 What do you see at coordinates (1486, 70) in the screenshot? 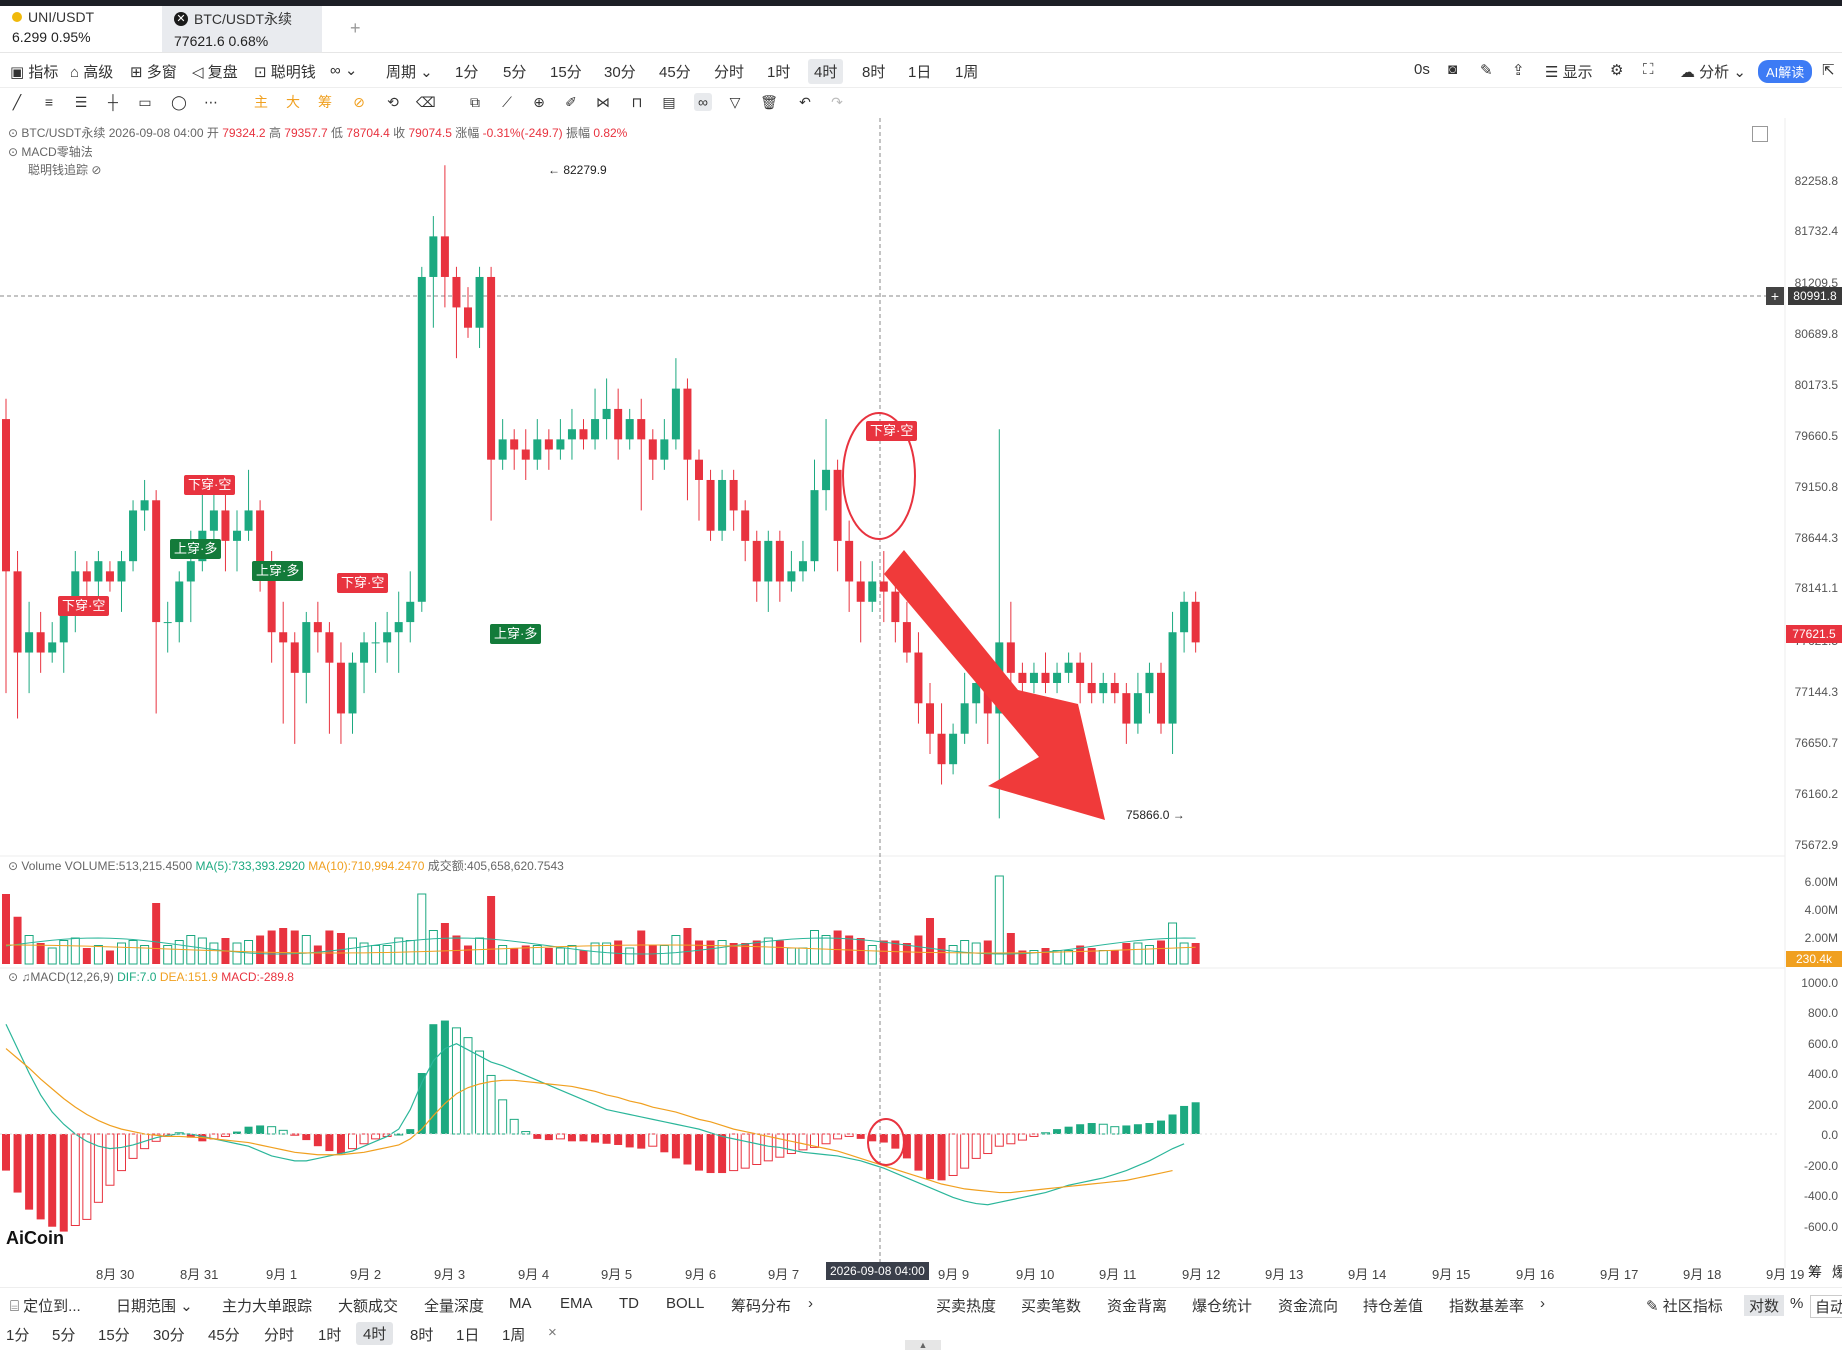
I see `pen-icon: ✎` at bounding box center [1486, 70].